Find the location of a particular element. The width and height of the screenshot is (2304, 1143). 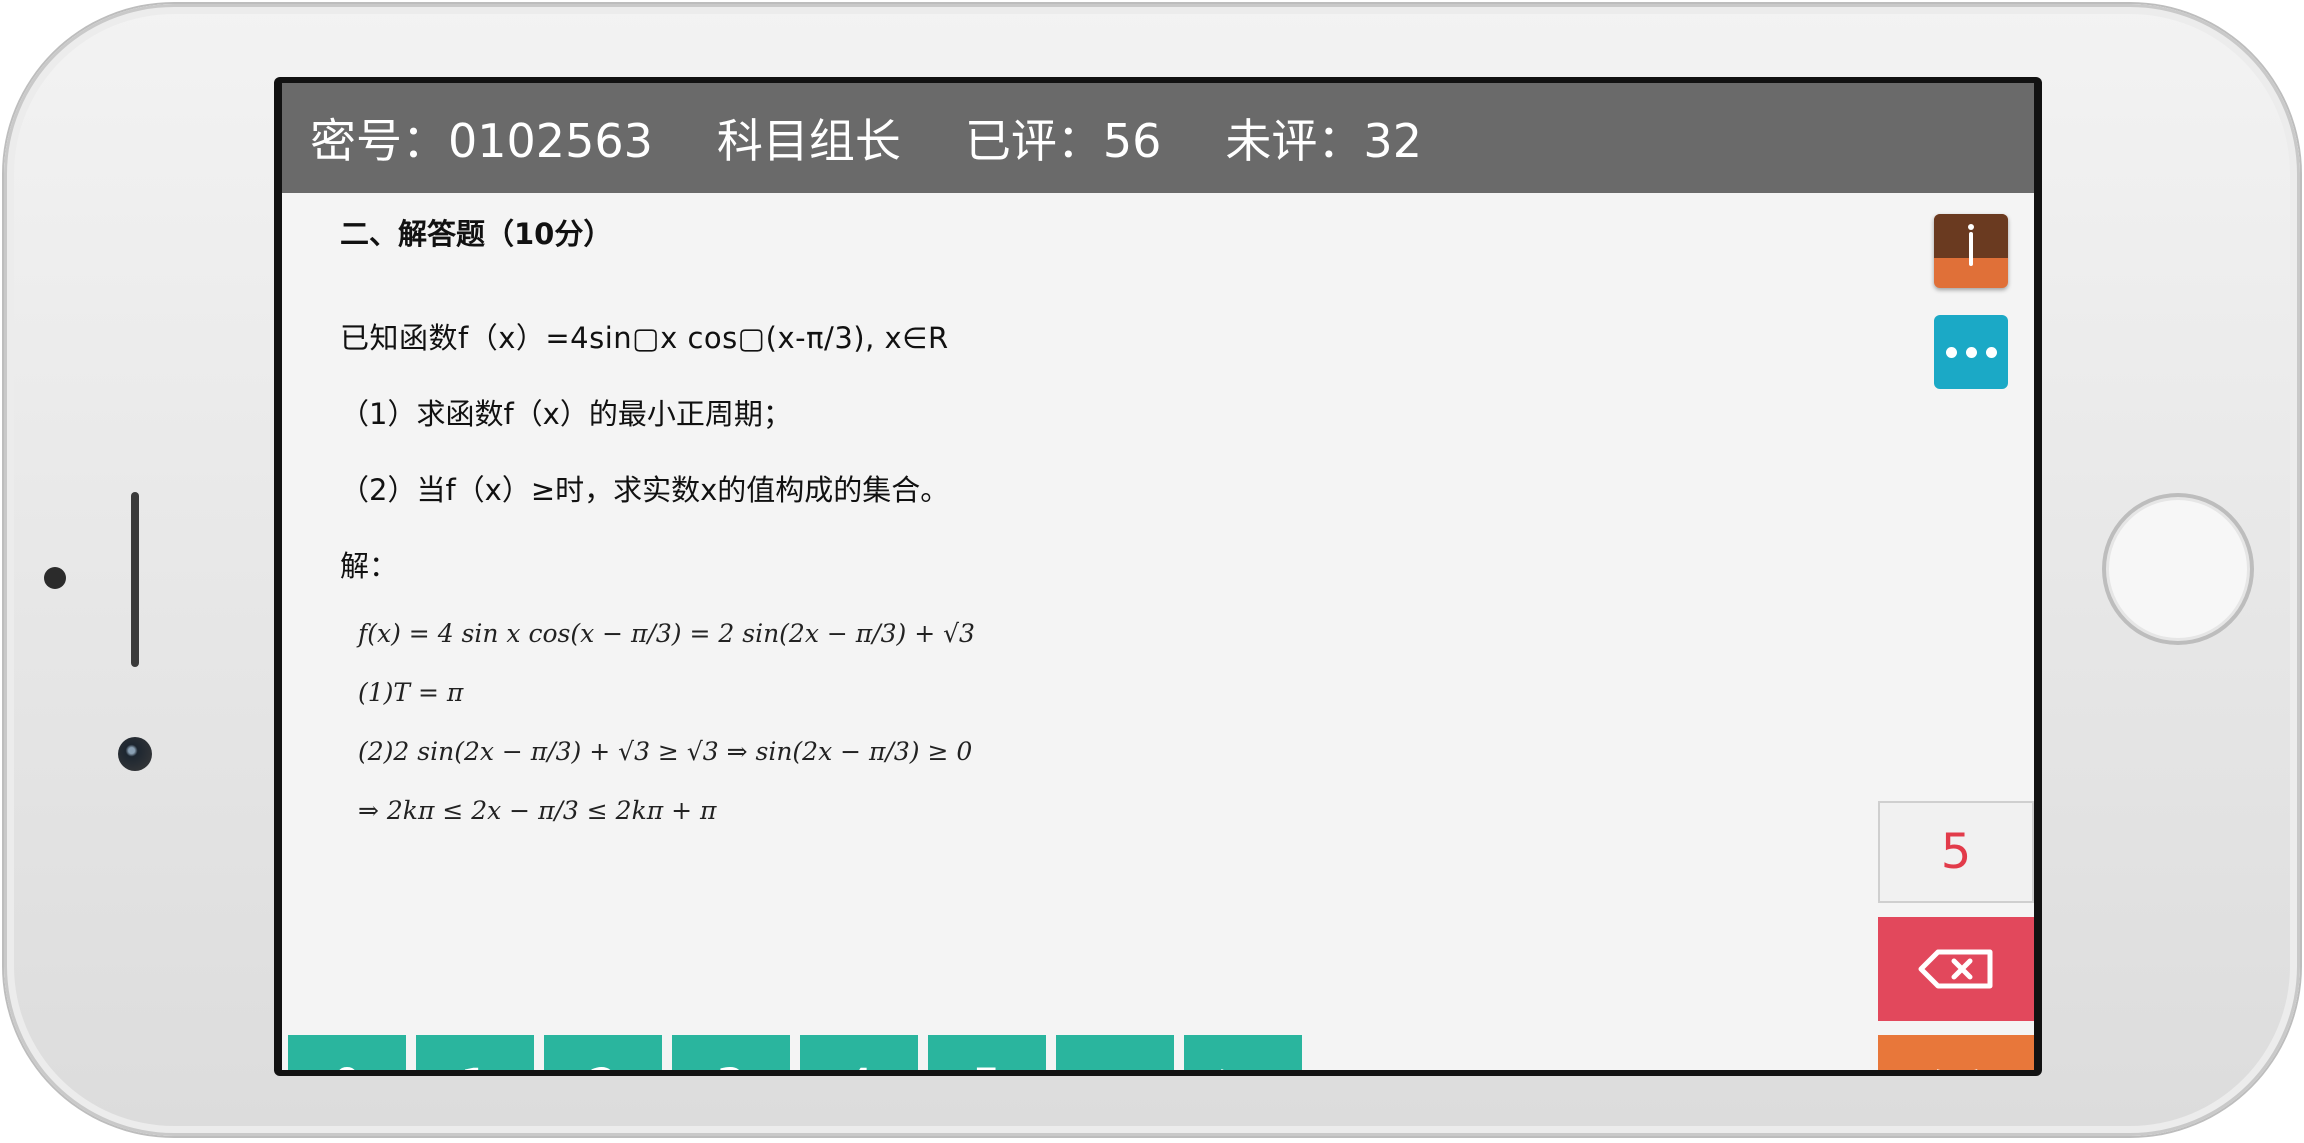

more-button is located at coordinates (1971, 352).